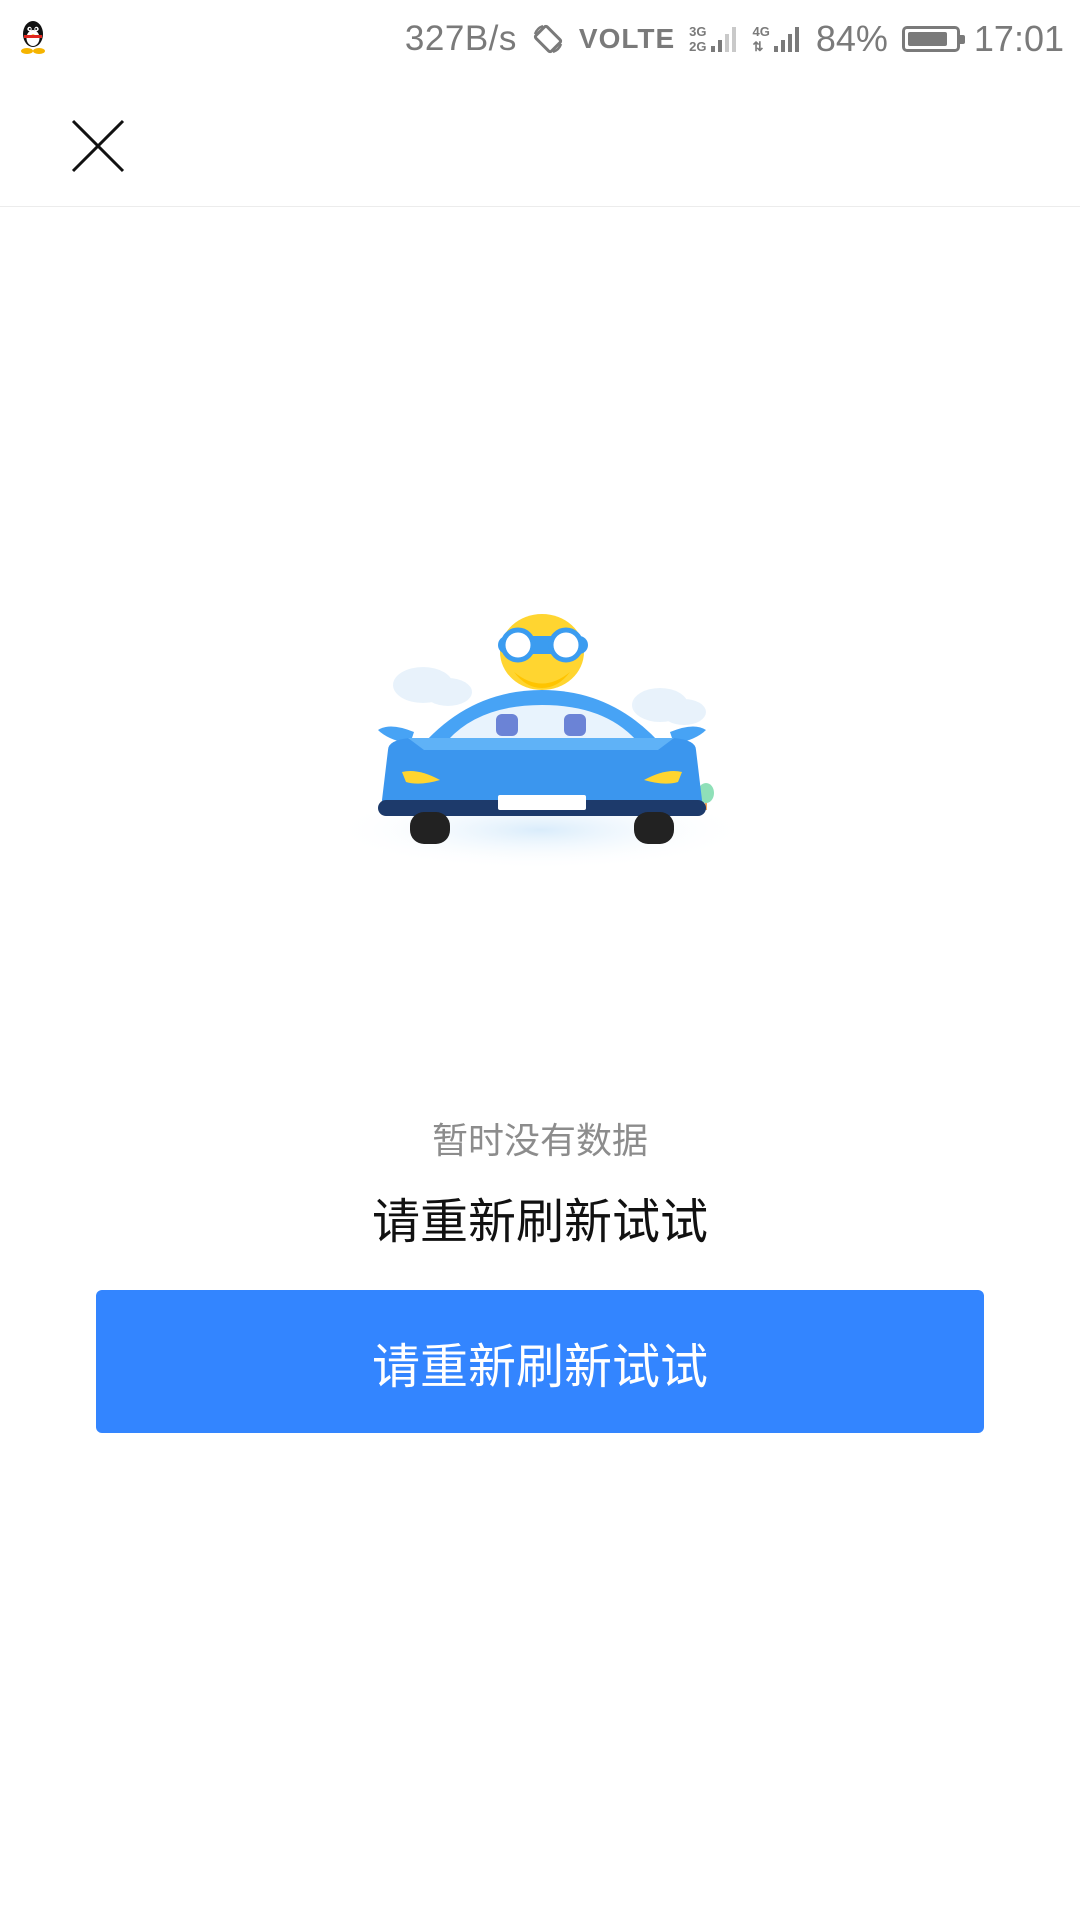 Image resolution: width=1080 pixels, height=1920 pixels. Describe the element at coordinates (548, 39) in the screenshot. I see `screen-rotation-icon` at that location.